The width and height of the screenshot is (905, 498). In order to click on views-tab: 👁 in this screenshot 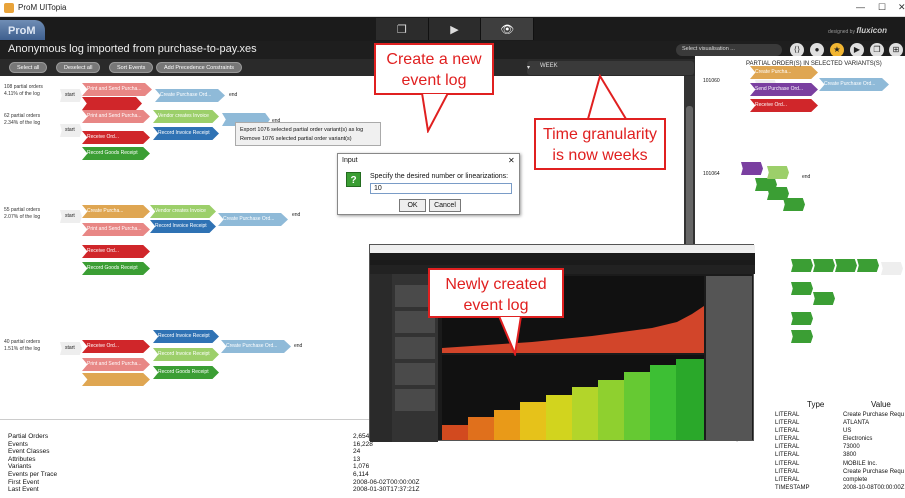, I will do `click(508, 29)`.